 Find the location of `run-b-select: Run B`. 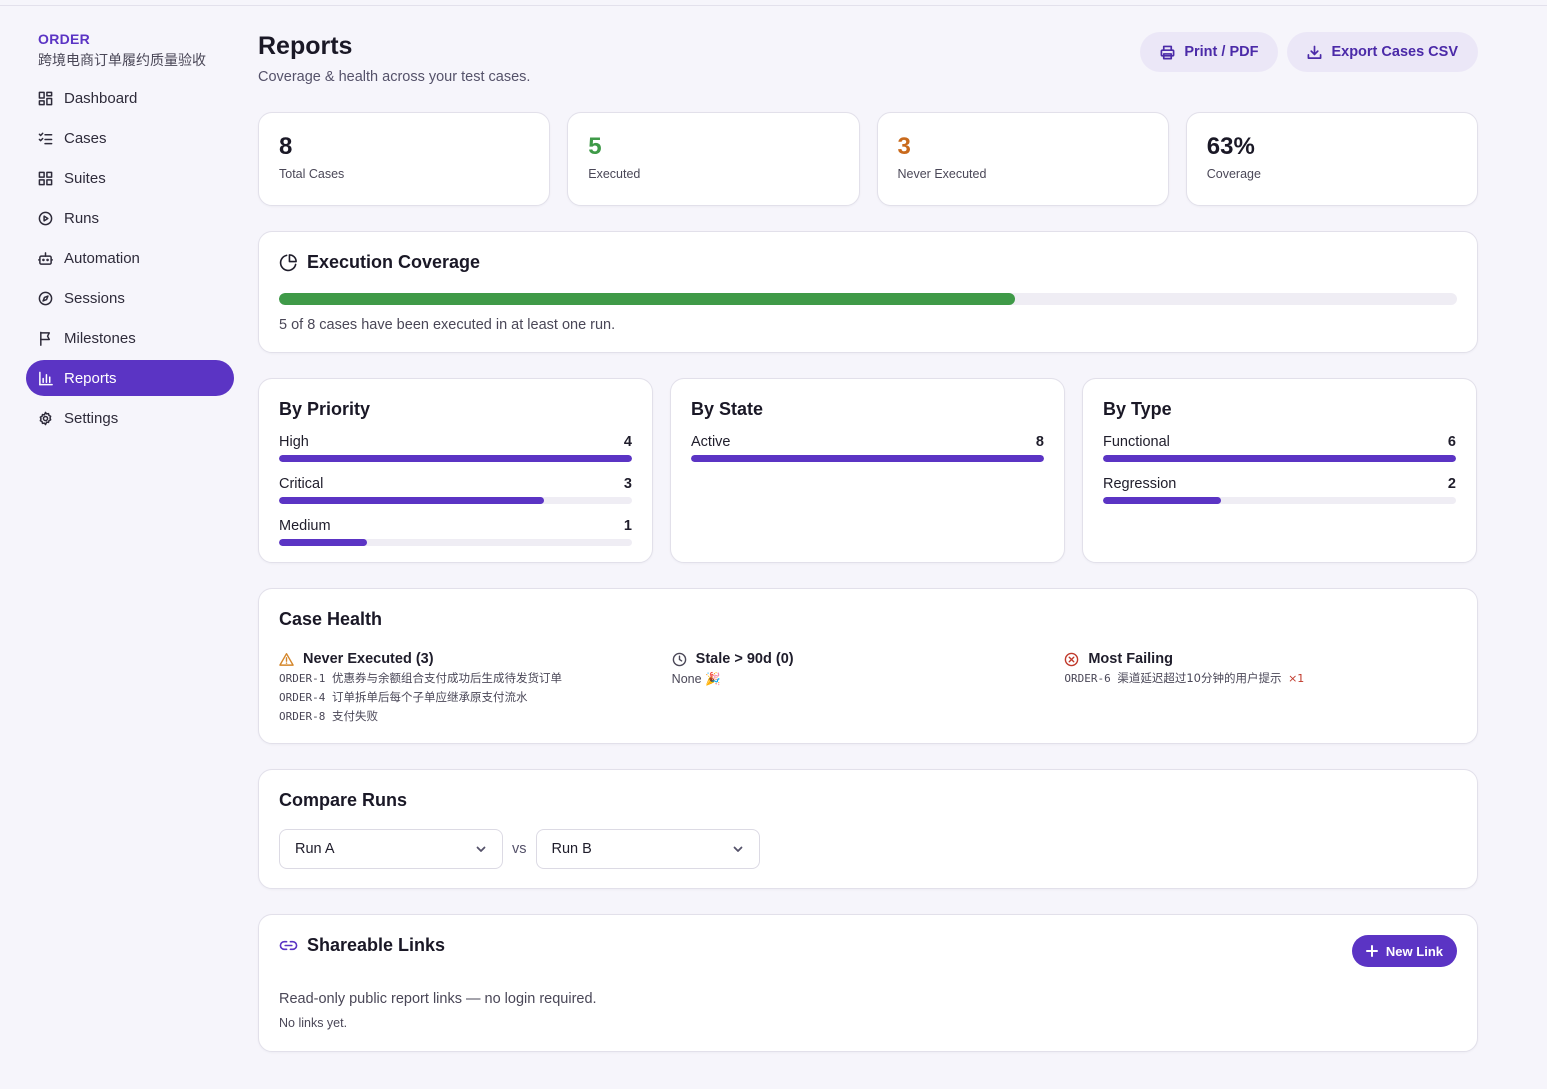

run-b-select: Run B is located at coordinates (647, 849).